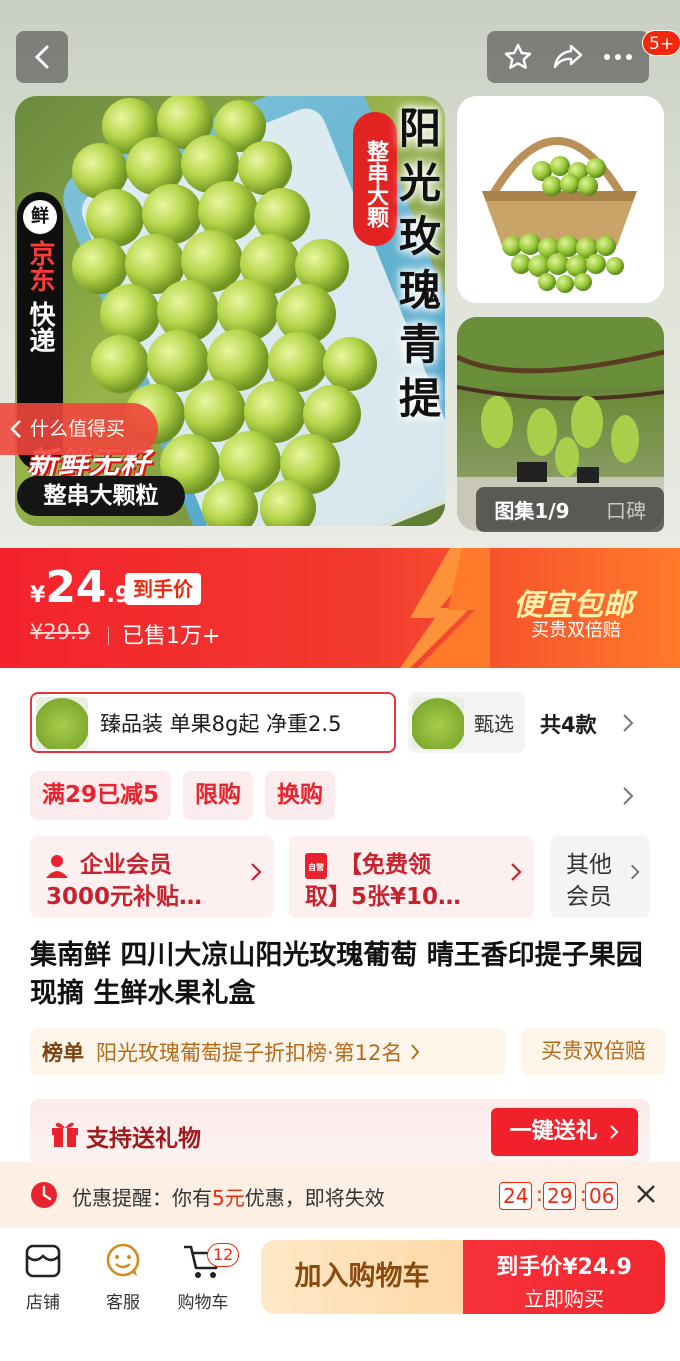  I want to click on sku-selected-label: 臻品装 单果8g起 净重2.5, so click(221, 723).